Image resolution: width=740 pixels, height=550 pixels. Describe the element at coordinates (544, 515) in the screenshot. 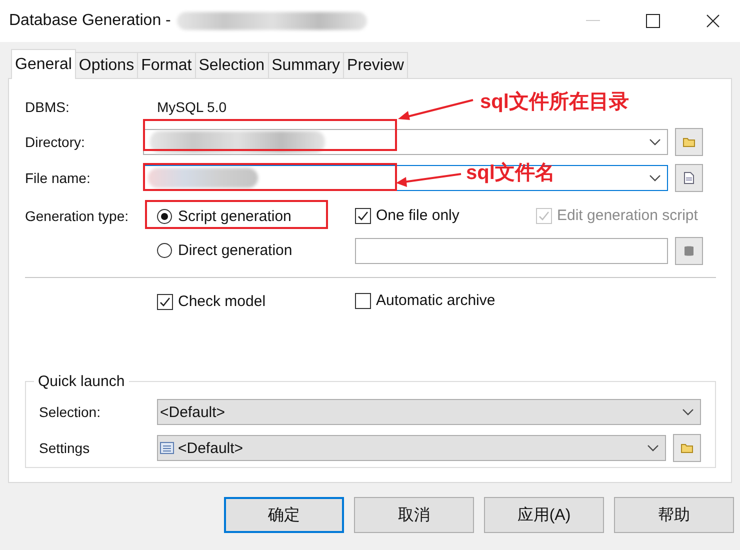

I see `dialog-button: 应用(A)` at that location.